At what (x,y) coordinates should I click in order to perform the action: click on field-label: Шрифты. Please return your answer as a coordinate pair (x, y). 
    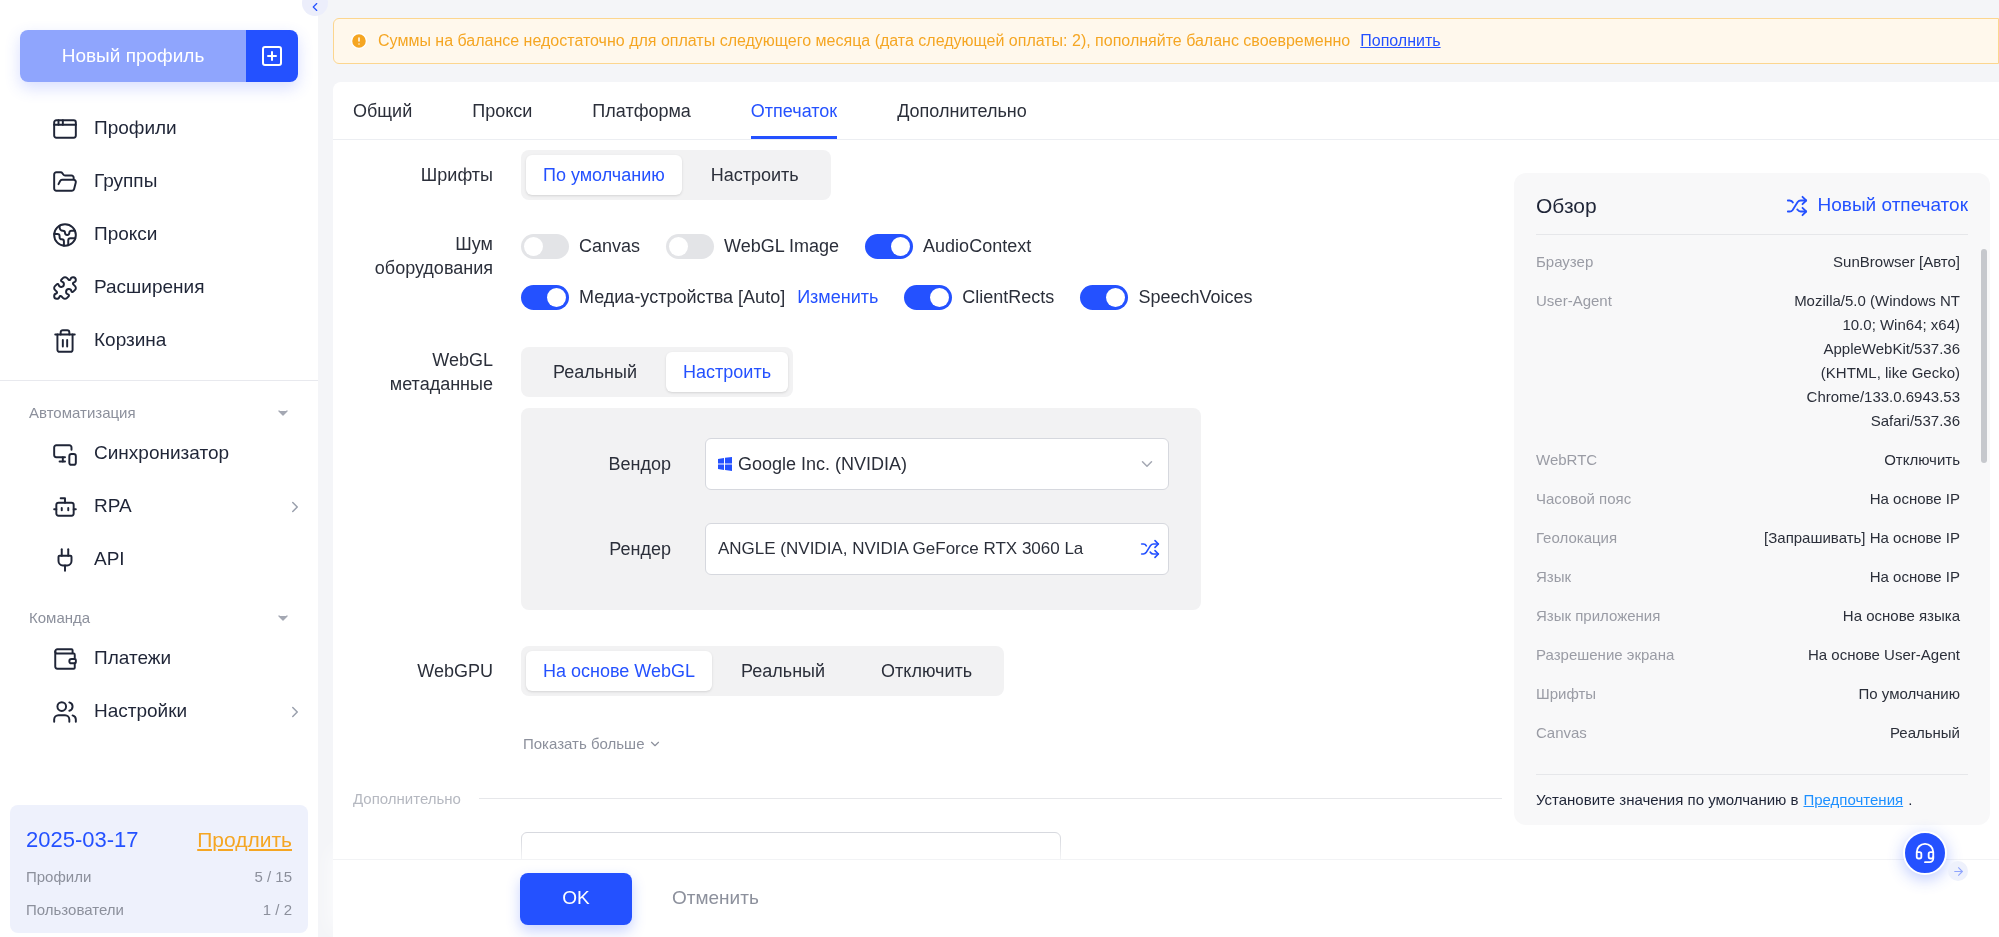
    Looking at the image, I should click on (456, 175).